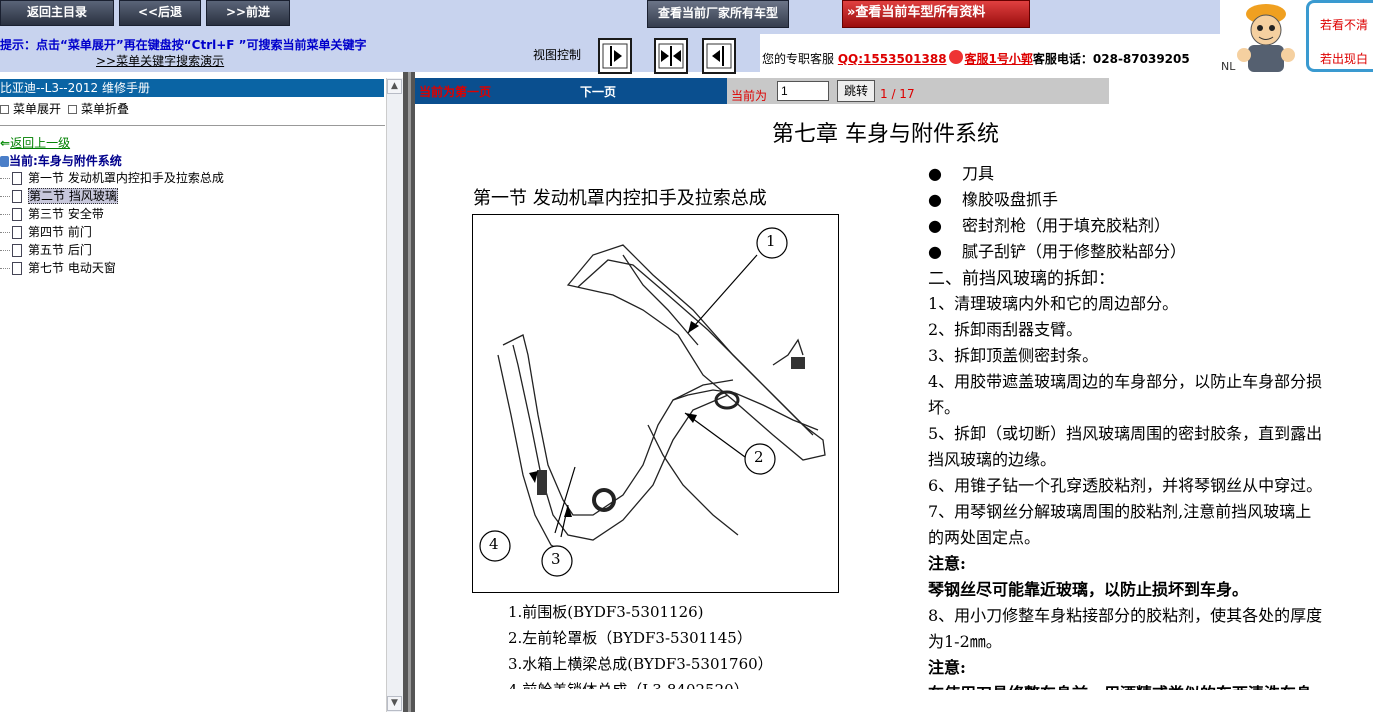 The width and height of the screenshot is (1373, 712). Describe the element at coordinates (984, 537) in the screenshot. I see `step: 的两处固定点。` at that location.